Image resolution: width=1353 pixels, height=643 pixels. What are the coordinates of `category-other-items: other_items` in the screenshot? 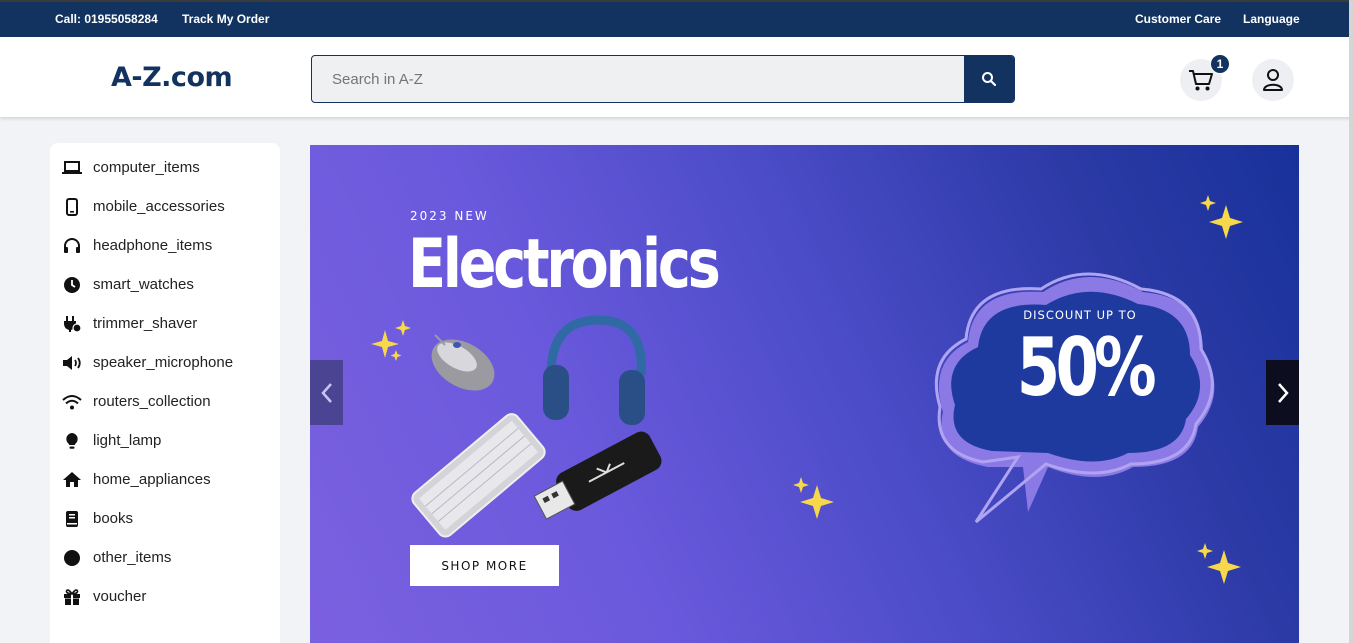 It's located at (165, 557).